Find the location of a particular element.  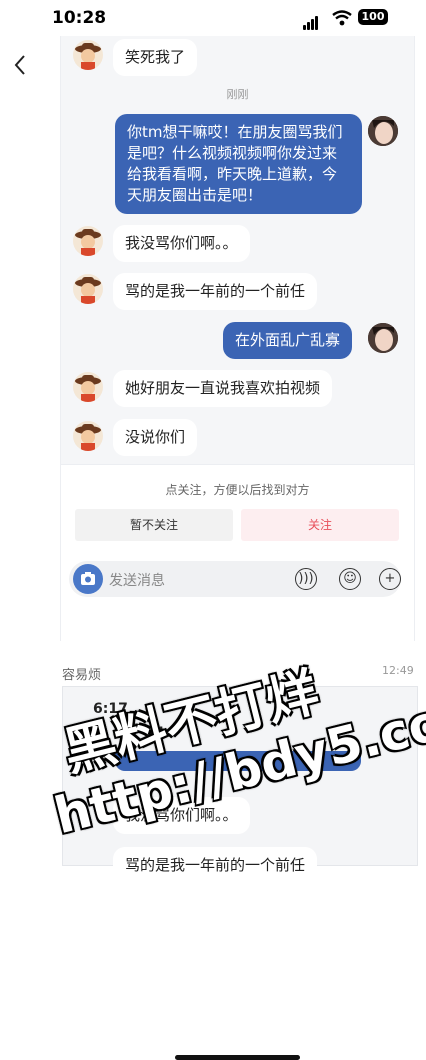

message-incoming: 她好朋友一直说我喜欢拍视频 is located at coordinates (223, 388).